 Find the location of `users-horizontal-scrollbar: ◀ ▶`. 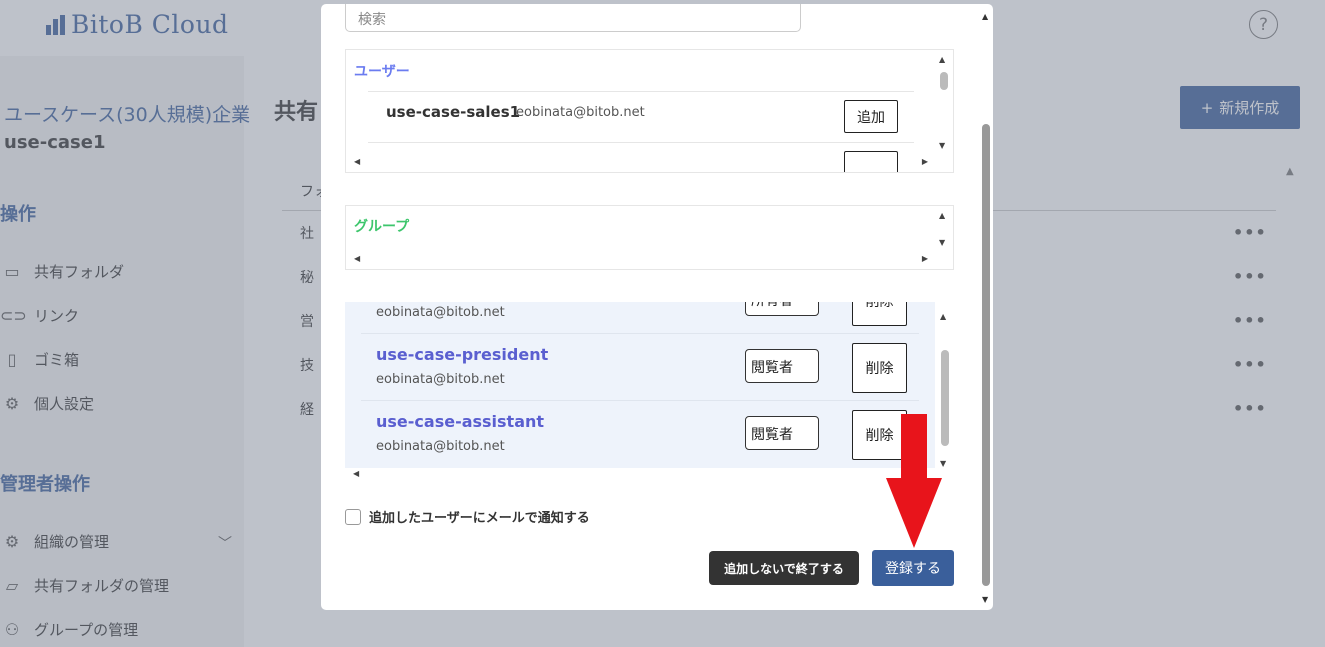

users-horizontal-scrollbar: ◀ ▶ is located at coordinates (641, 163).